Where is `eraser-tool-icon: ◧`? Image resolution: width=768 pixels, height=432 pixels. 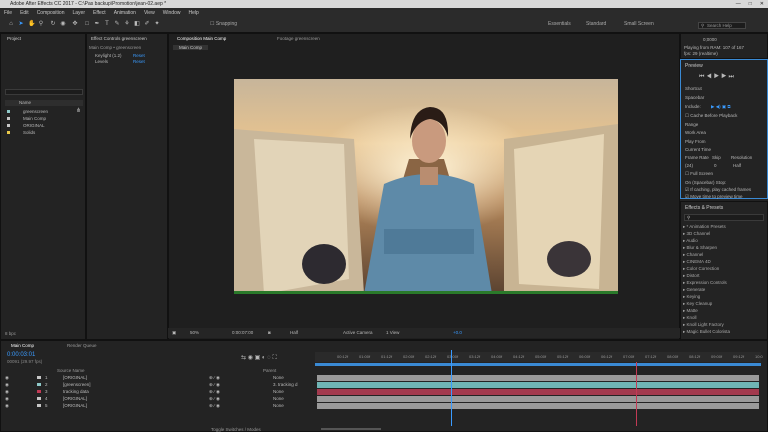 eraser-tool-icon: ◧ is located at coordinates (137, 24).